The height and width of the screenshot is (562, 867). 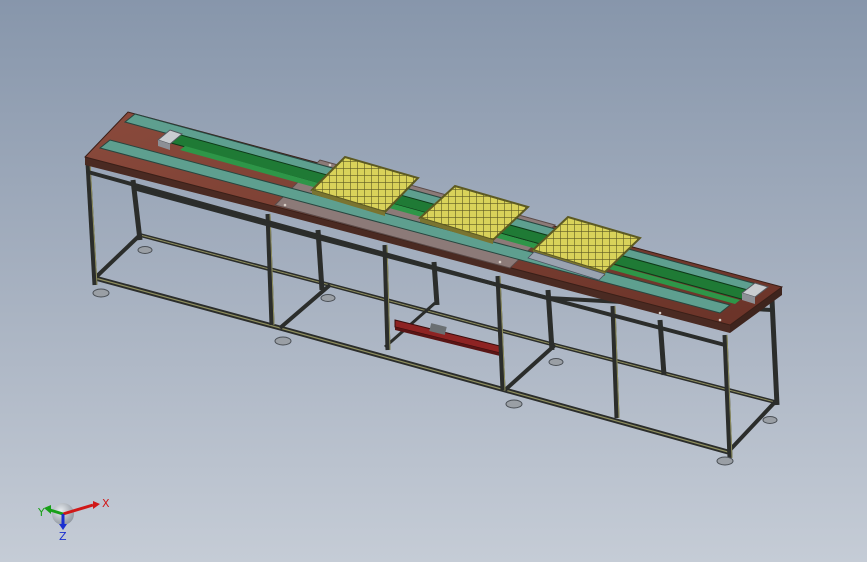 What do you see at coordinates (63, 536) in the screenshot?
I see `z-axis-label: Z` at bounding box center [63, 536].